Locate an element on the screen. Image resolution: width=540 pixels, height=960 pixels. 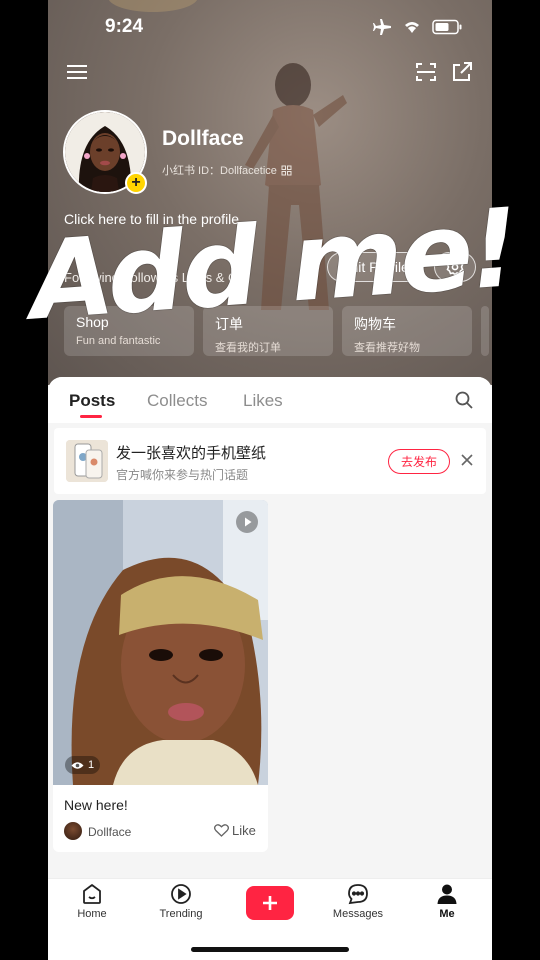
wifi-icon is located at coordinates (412, 27).